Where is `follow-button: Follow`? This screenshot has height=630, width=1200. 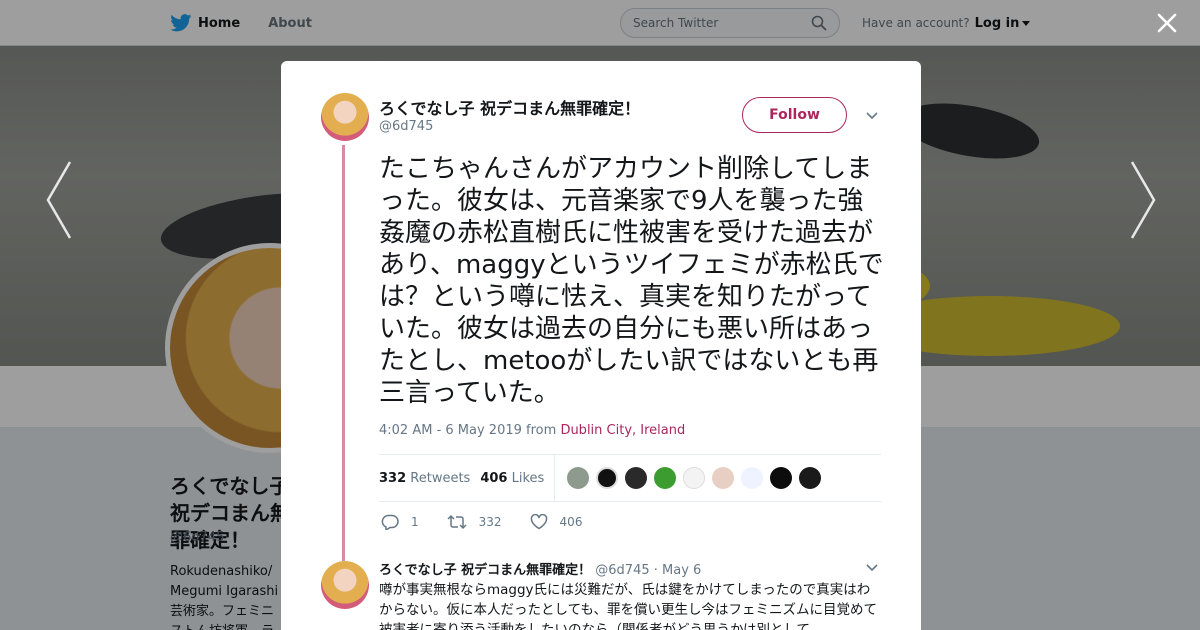
follow-button: Follow is located at coordinates (794, 115).